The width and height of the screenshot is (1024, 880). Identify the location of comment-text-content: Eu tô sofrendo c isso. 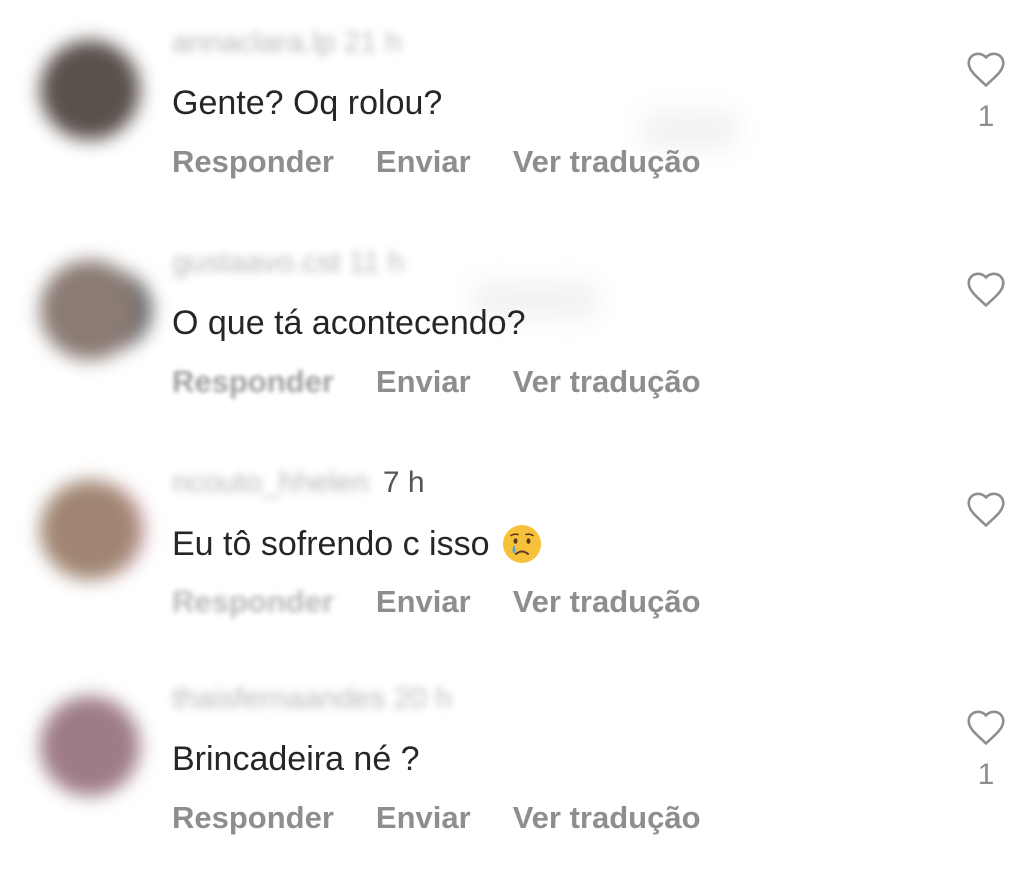
(331, 543).